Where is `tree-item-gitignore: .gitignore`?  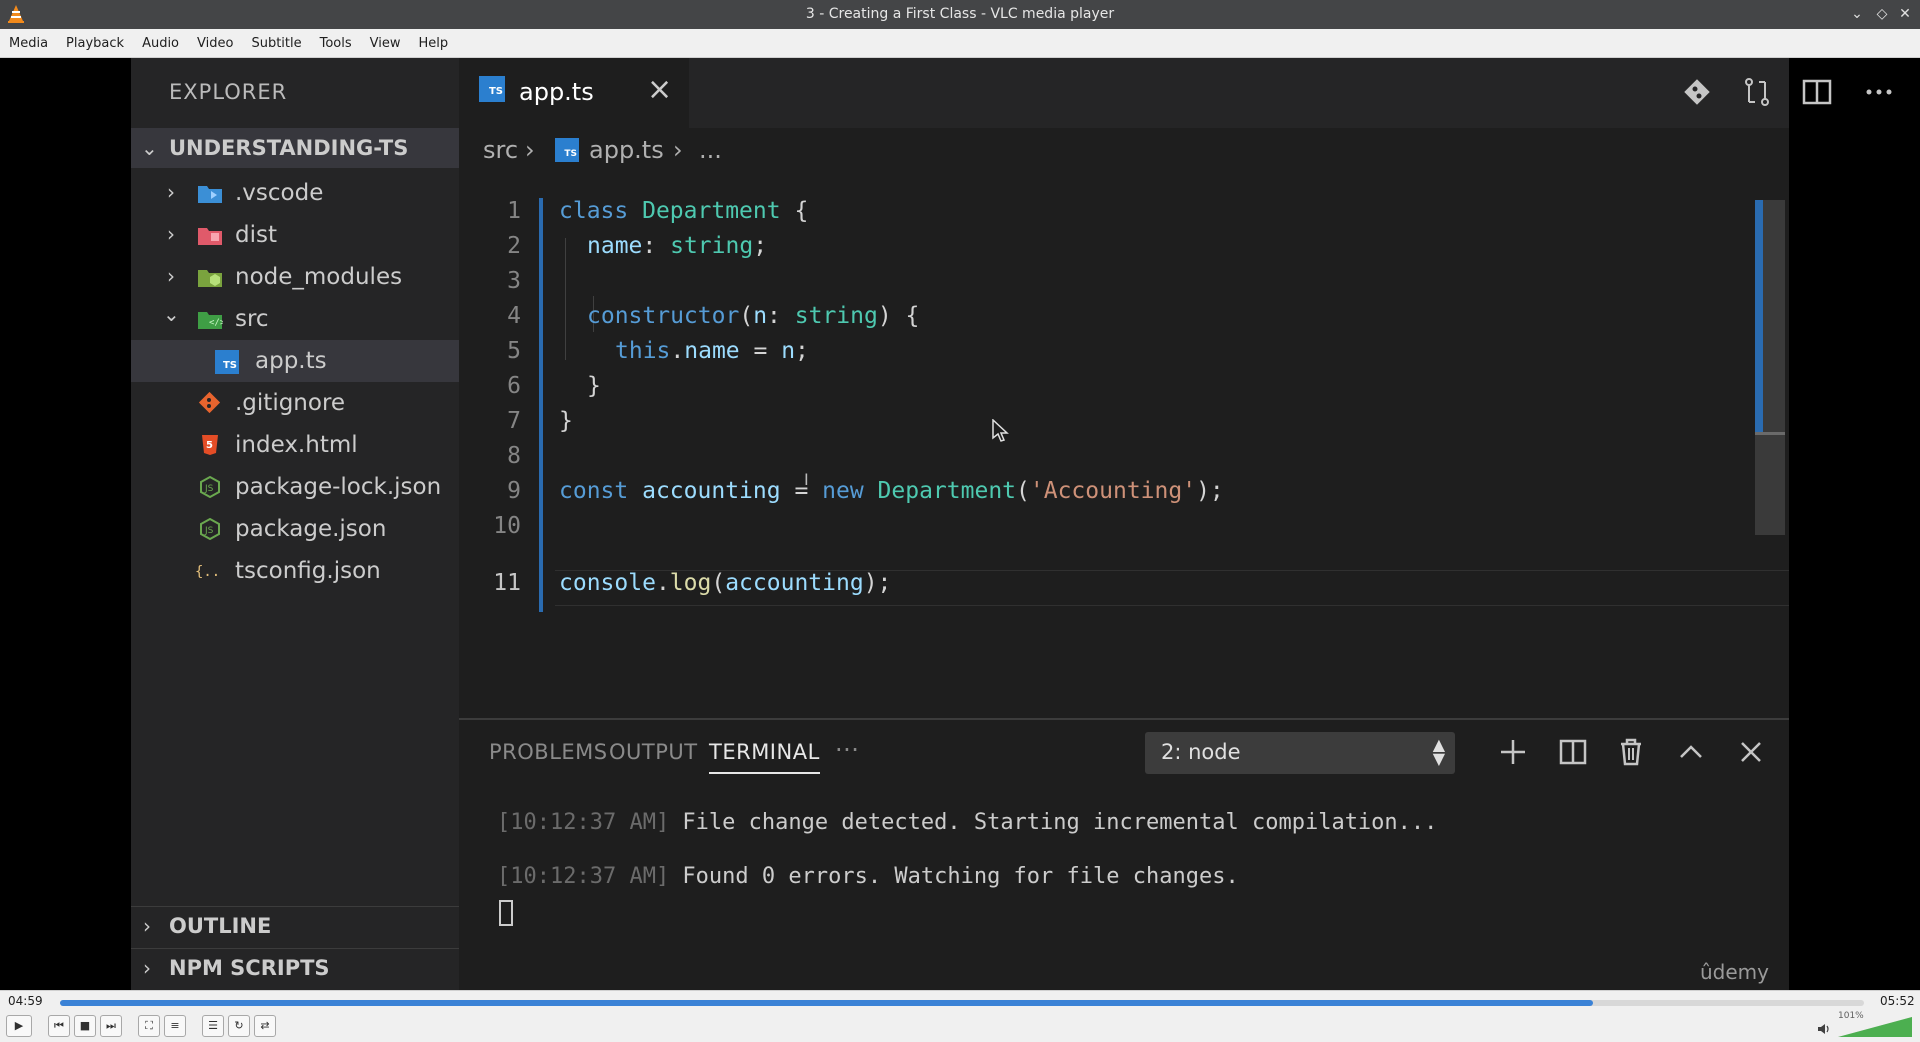
tree-item-gitignore: .gitignore is located at coordinates (295, 403).